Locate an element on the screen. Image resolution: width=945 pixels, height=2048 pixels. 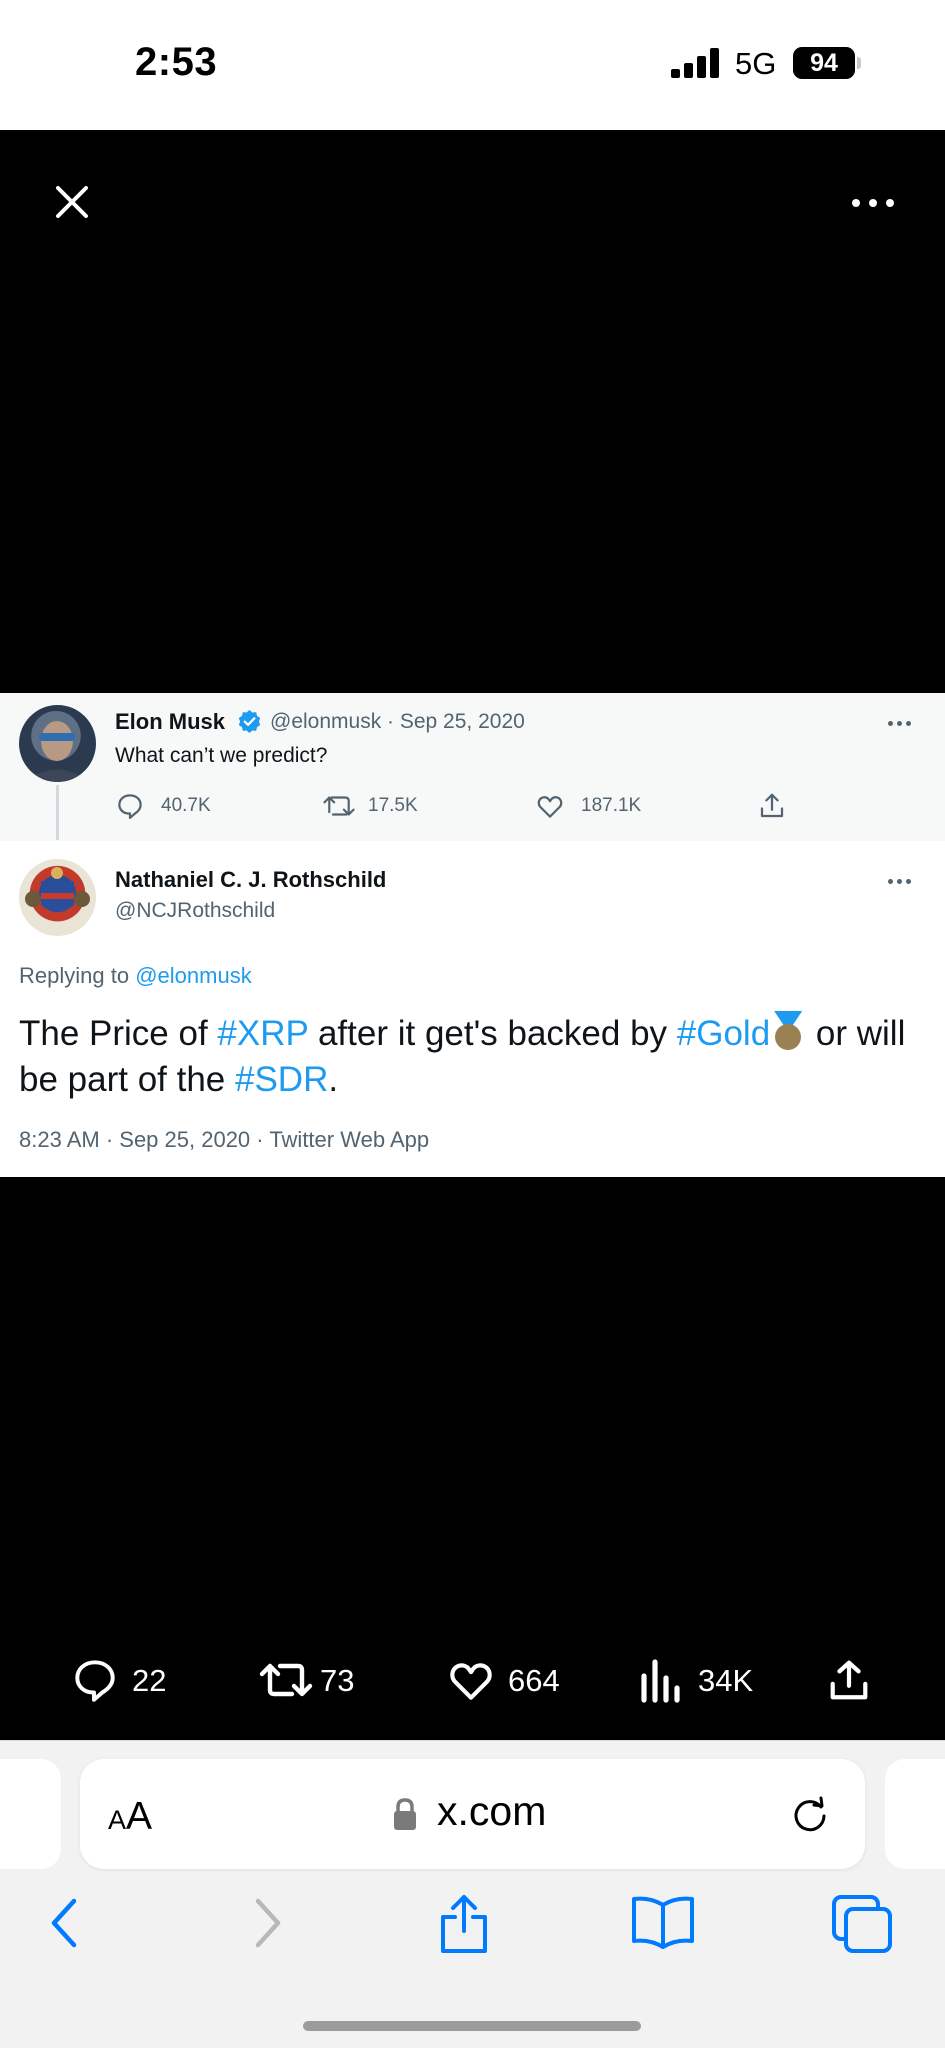
reply-count: 40.7K is located at coordinates (186, 805).